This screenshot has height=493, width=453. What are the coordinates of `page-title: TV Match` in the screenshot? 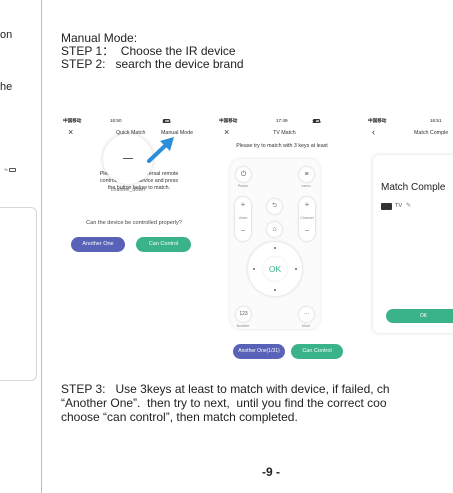 It's located at (284, 133).